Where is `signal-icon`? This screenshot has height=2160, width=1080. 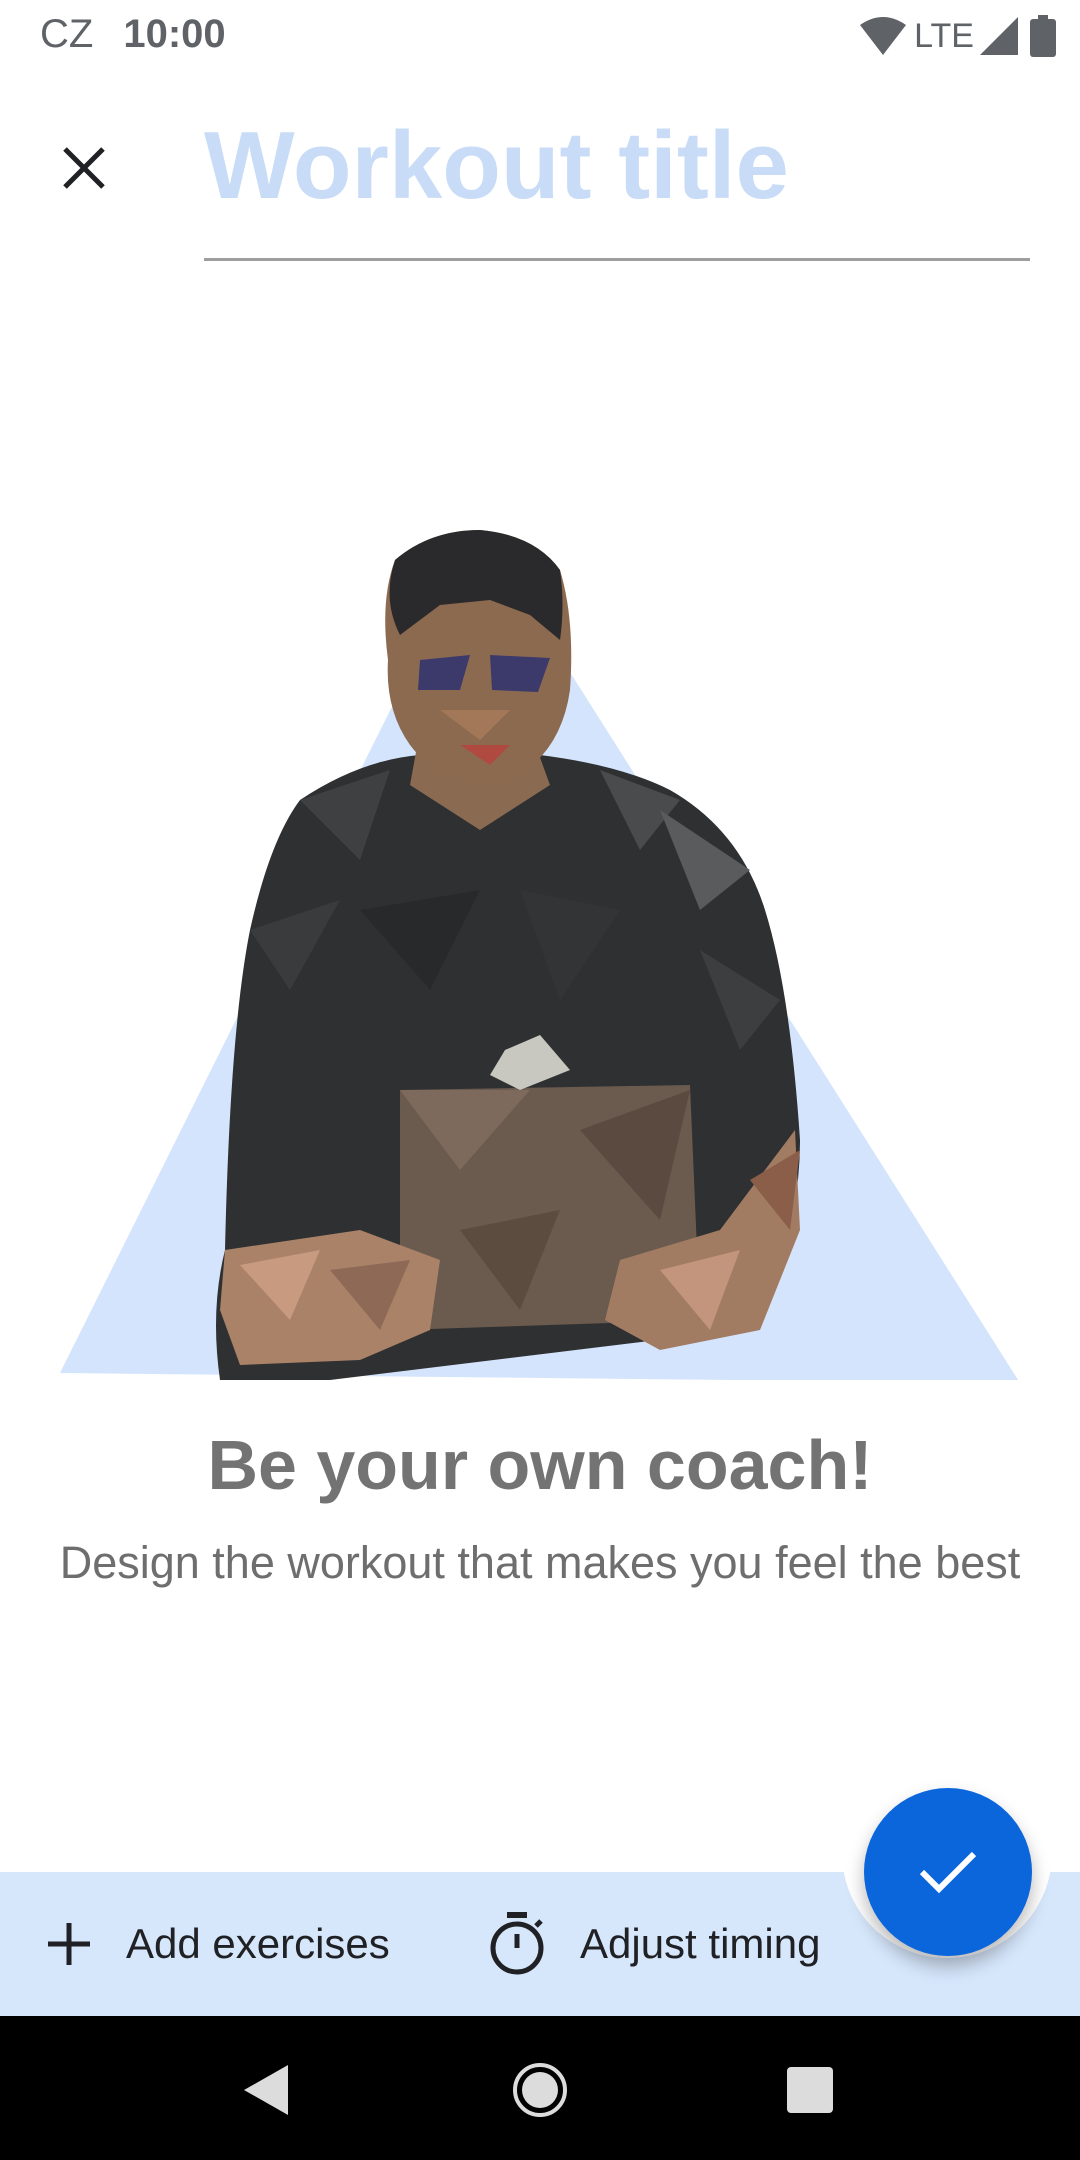
signal-icon is located at coordinates (999, 36).